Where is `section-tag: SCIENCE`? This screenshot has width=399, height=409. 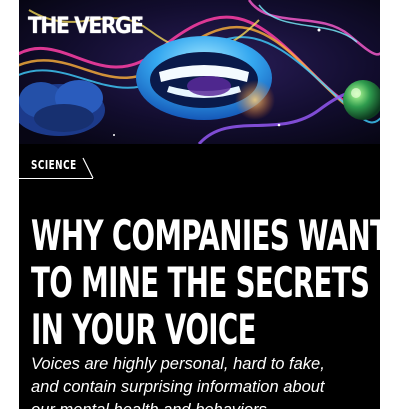 section-tag: SCIENCE is located at coordinates (59, 167).